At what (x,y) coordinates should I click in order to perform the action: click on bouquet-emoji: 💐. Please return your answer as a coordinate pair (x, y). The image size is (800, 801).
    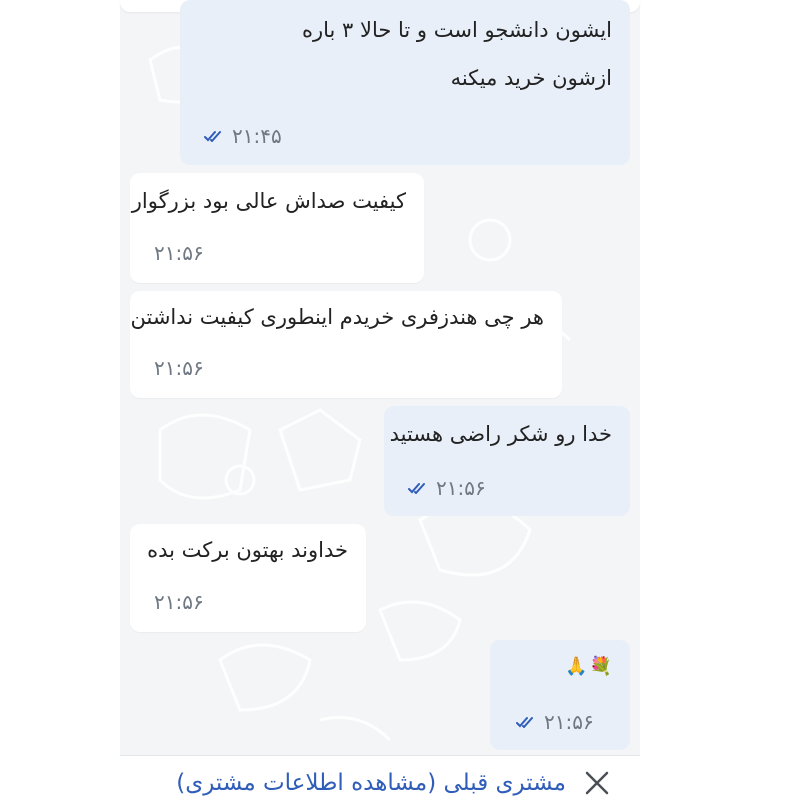
    Looking at the image, I should click on (600, 666).